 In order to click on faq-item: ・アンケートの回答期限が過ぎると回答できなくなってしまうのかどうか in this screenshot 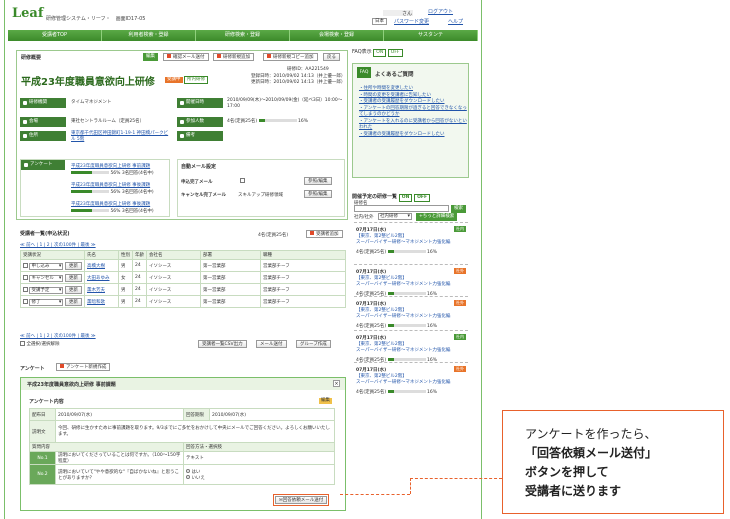, I will do `click(413, 112)`.